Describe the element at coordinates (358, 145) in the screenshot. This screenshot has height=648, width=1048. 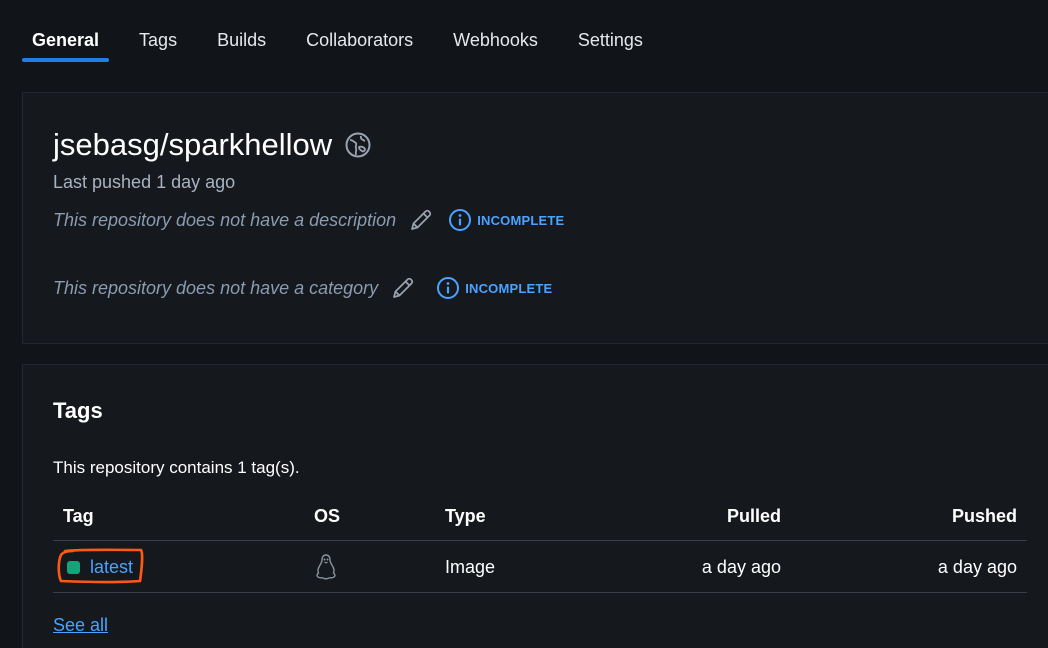
I see `globe-icon` at that location.